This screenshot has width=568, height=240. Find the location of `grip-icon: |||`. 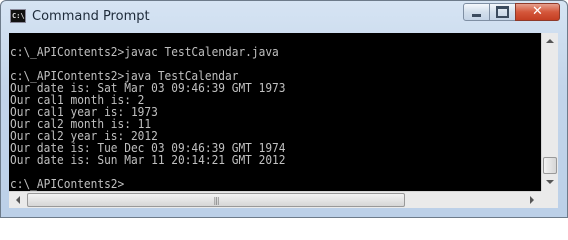

grip-icon: ||| is located at coordinates (216, 200).